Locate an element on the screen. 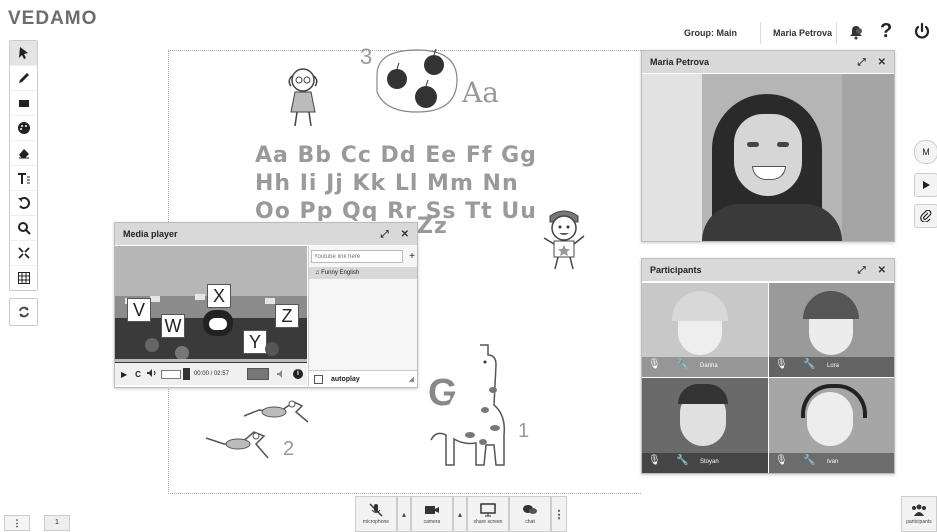 This screenshot has width=937, height=532. chat-icon is located at coordinates (530, 509).